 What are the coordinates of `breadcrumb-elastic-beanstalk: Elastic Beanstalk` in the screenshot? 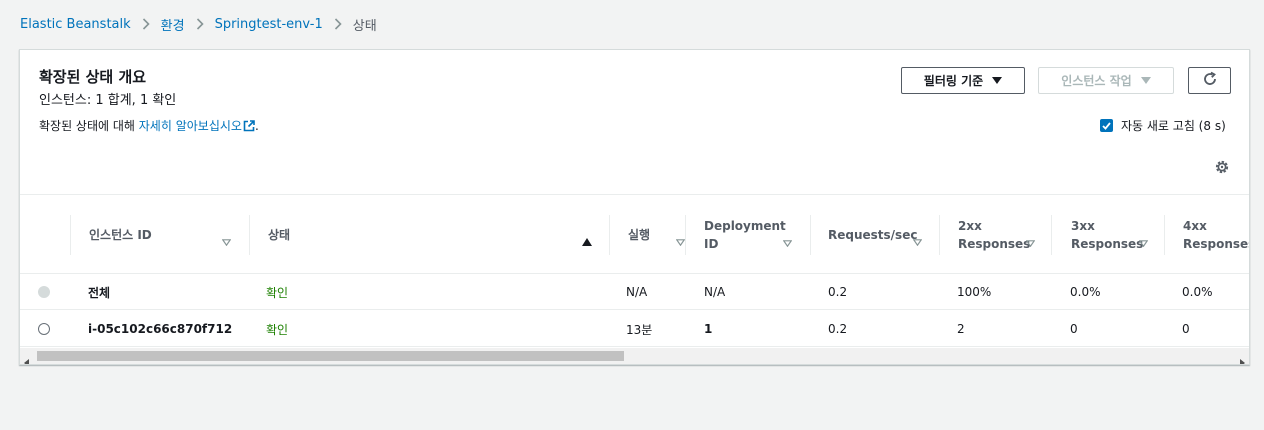 It's located at (75, 24).